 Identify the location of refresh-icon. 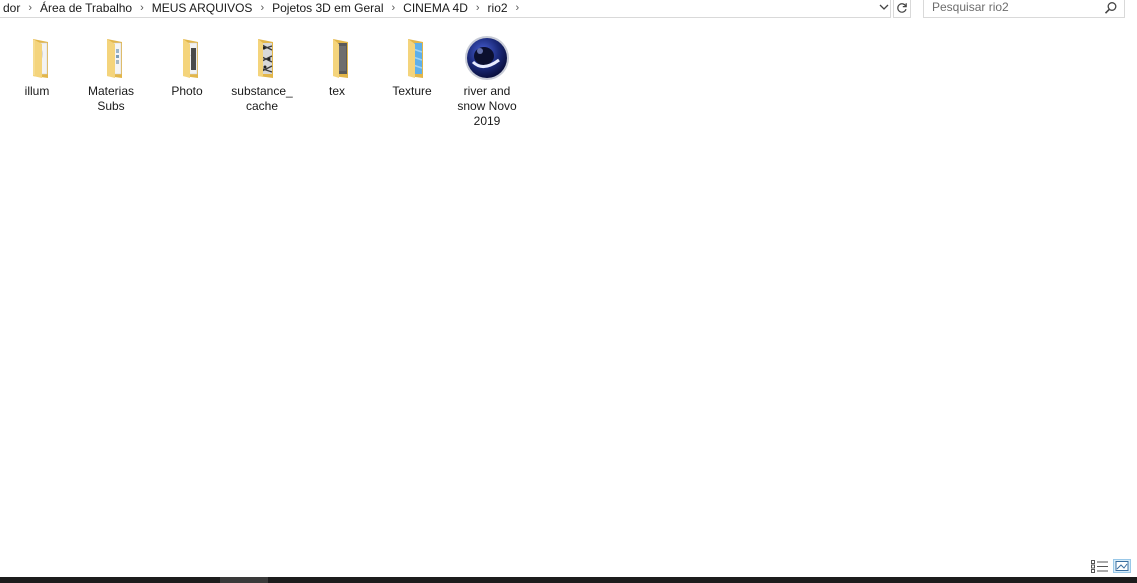
(902, 8).